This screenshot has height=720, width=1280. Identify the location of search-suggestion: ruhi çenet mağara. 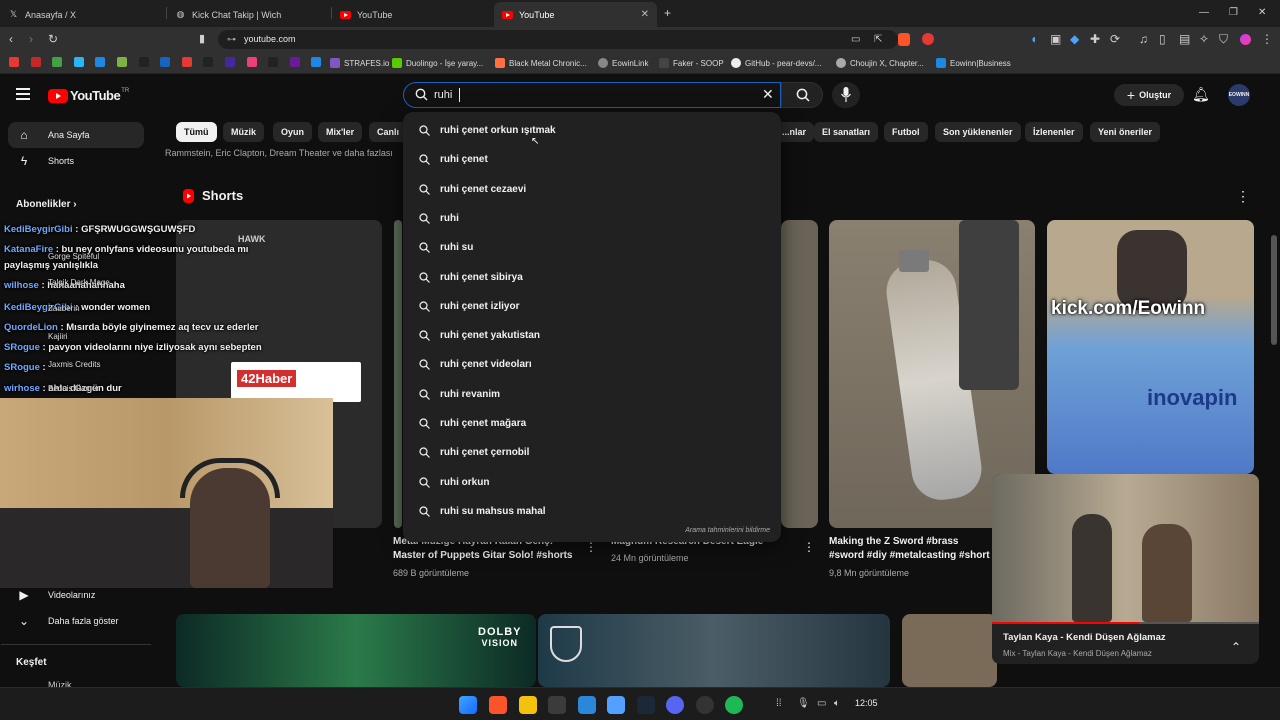
(592, 423).